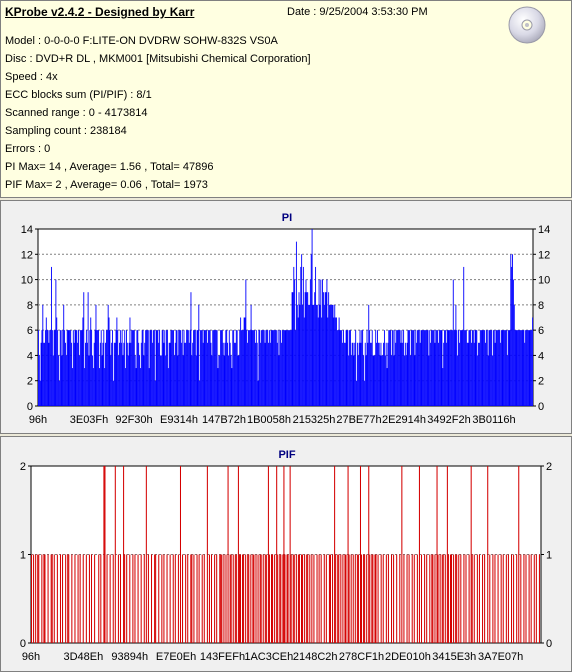 The image size is (572, 672). What do you see at coordinates (541, 356) in the screenshot?
I see `pi-y-tick-label: 4` at bounding box center [541, 356].